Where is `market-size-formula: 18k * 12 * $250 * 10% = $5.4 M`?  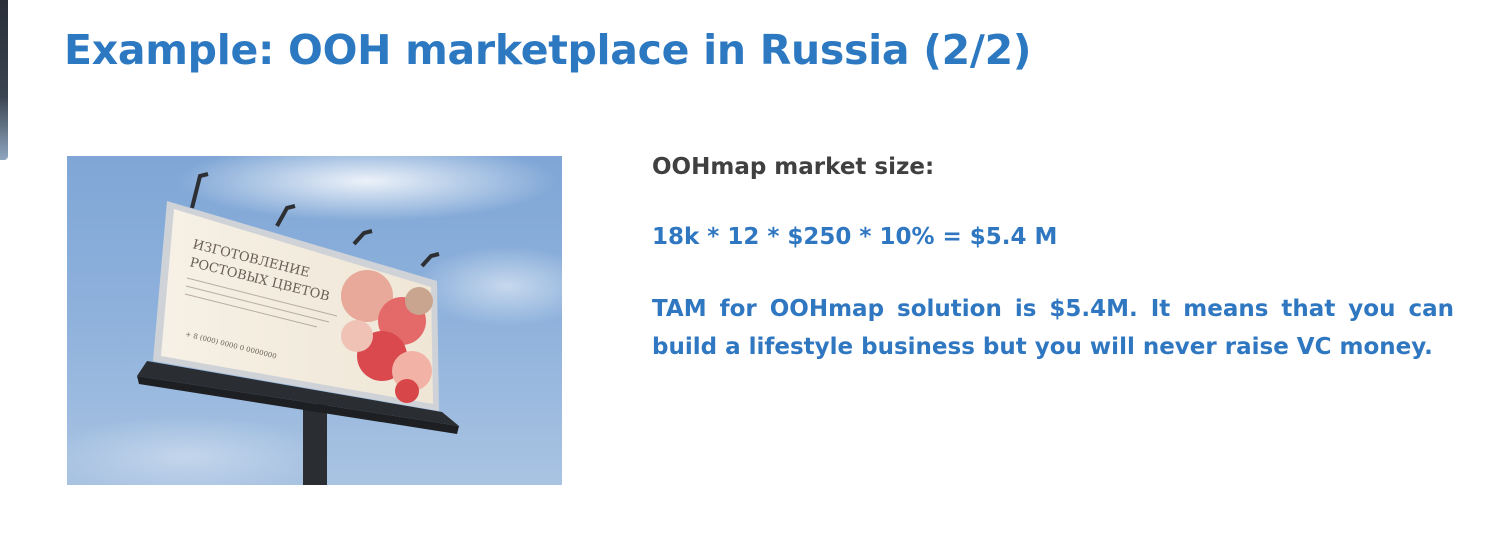 market-size-formula: 18k * 12 * $250 * 10% = $5.4 M is located at coordinates (855, 237).